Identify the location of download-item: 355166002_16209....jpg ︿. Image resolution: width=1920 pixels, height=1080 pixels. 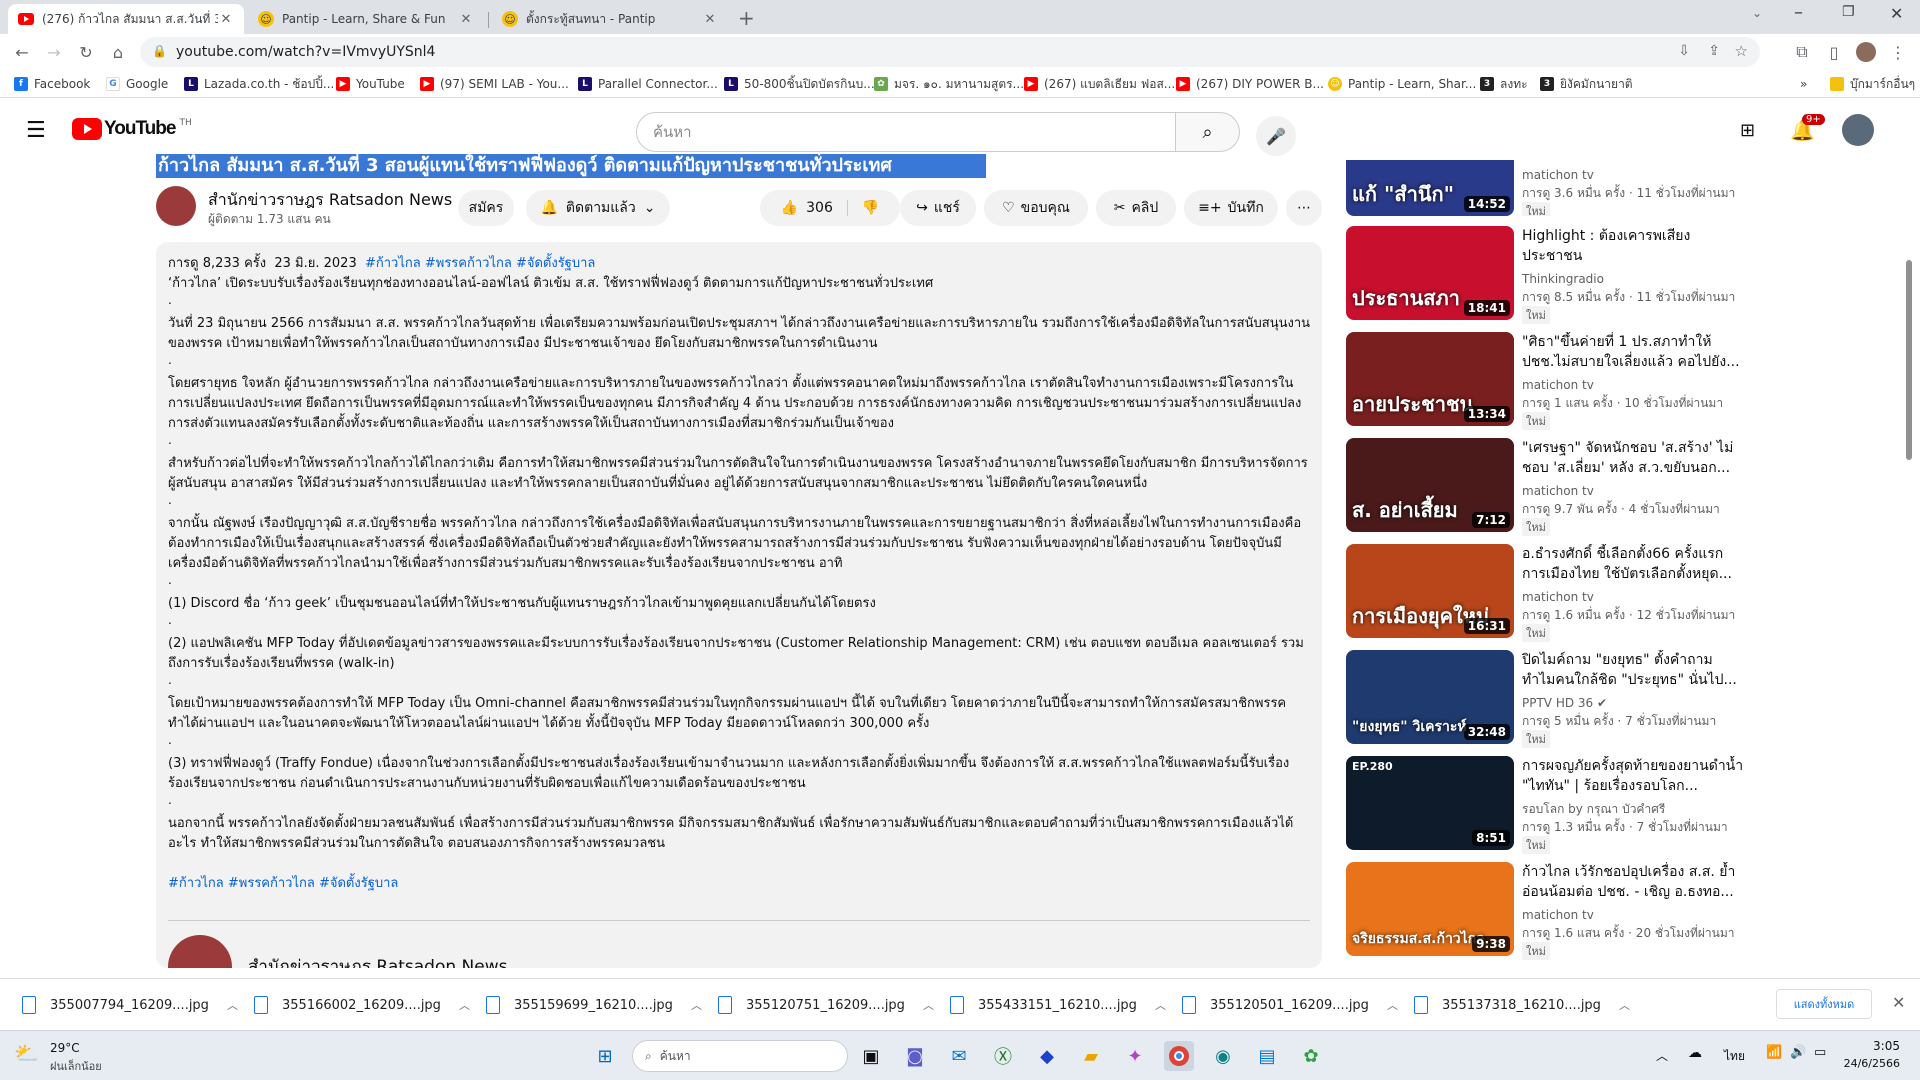
(362, 1005).